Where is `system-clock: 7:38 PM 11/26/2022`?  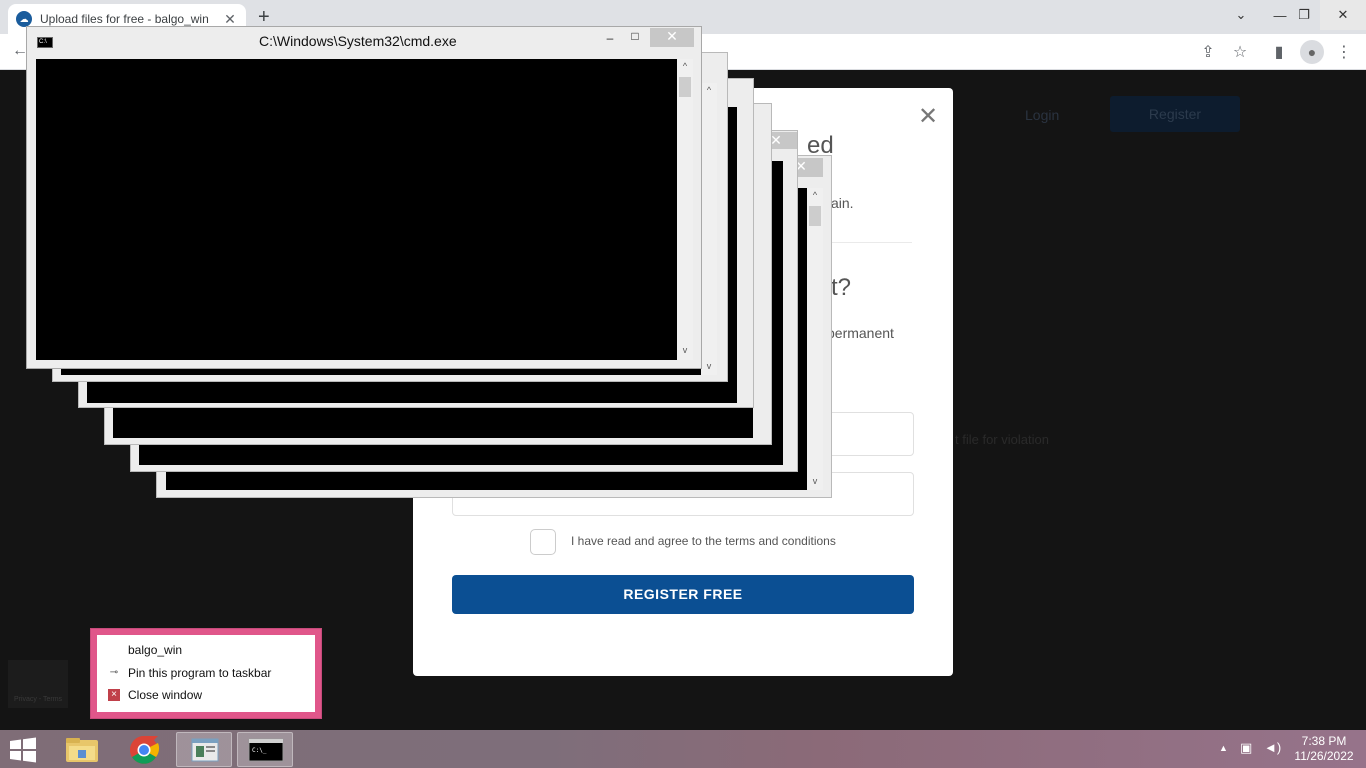
system-clock: 7:38 PM 11/26/2022 is located at coordinates (1324, 749).